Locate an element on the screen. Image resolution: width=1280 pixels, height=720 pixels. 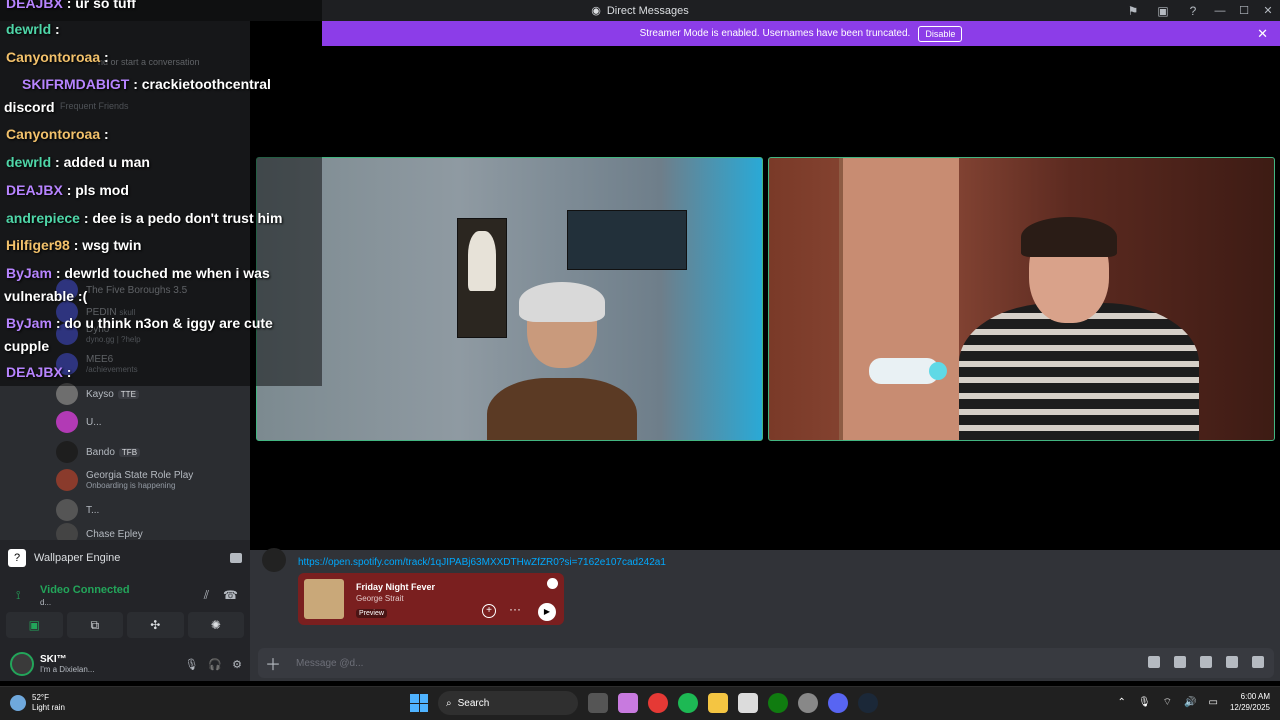
user-controls: 🎙 🎧 ⚙ is located at coordinates (213, 664).